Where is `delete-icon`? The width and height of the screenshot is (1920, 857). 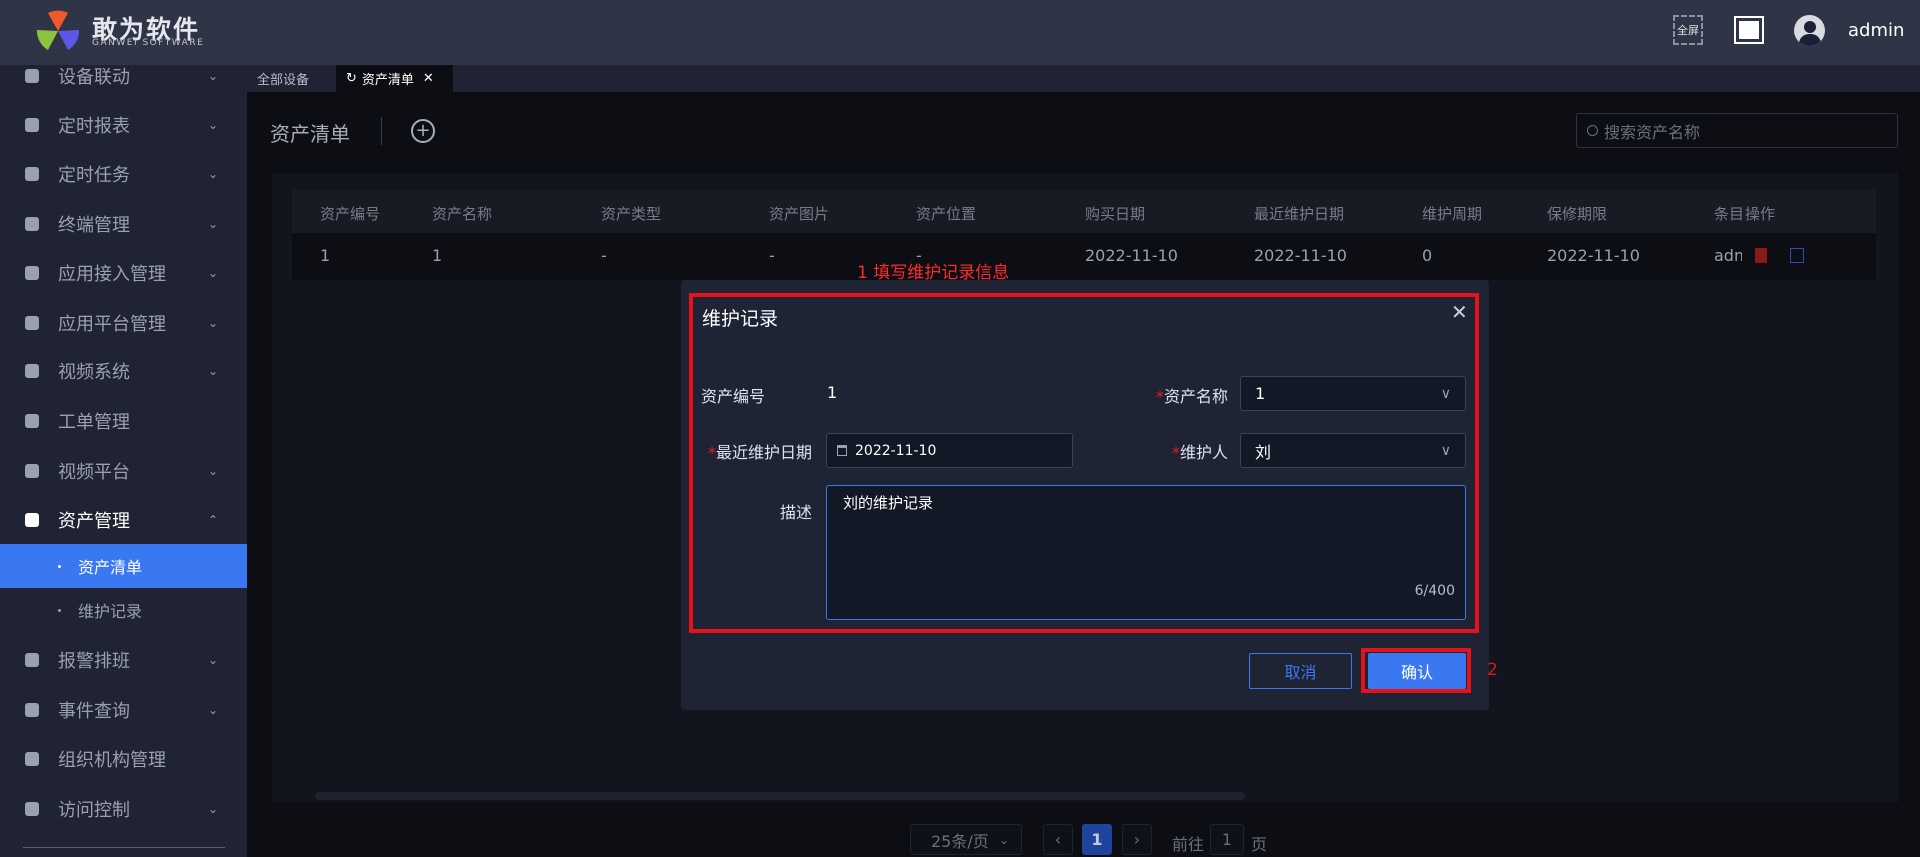 delete-icon is located at coordinates (1761, 255).